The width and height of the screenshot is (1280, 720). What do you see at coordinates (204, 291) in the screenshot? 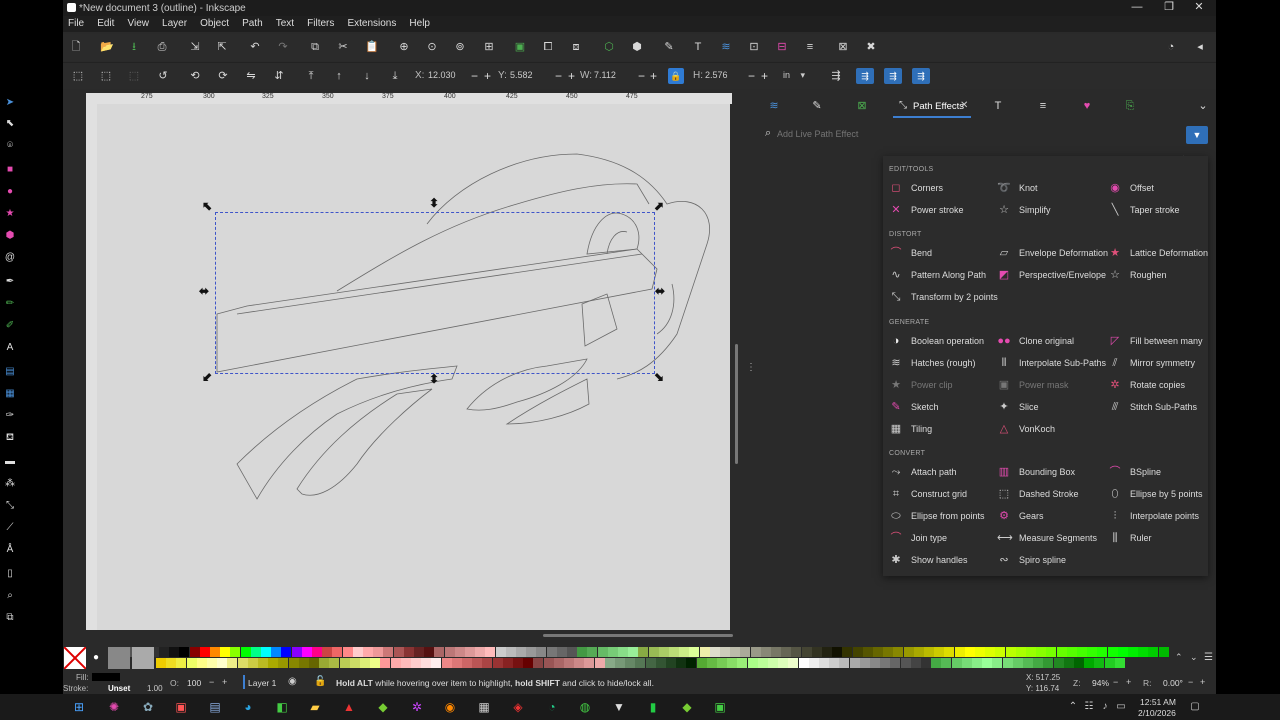
I see `scale-handle-left: ⬌` at bounding box center [204, 291].